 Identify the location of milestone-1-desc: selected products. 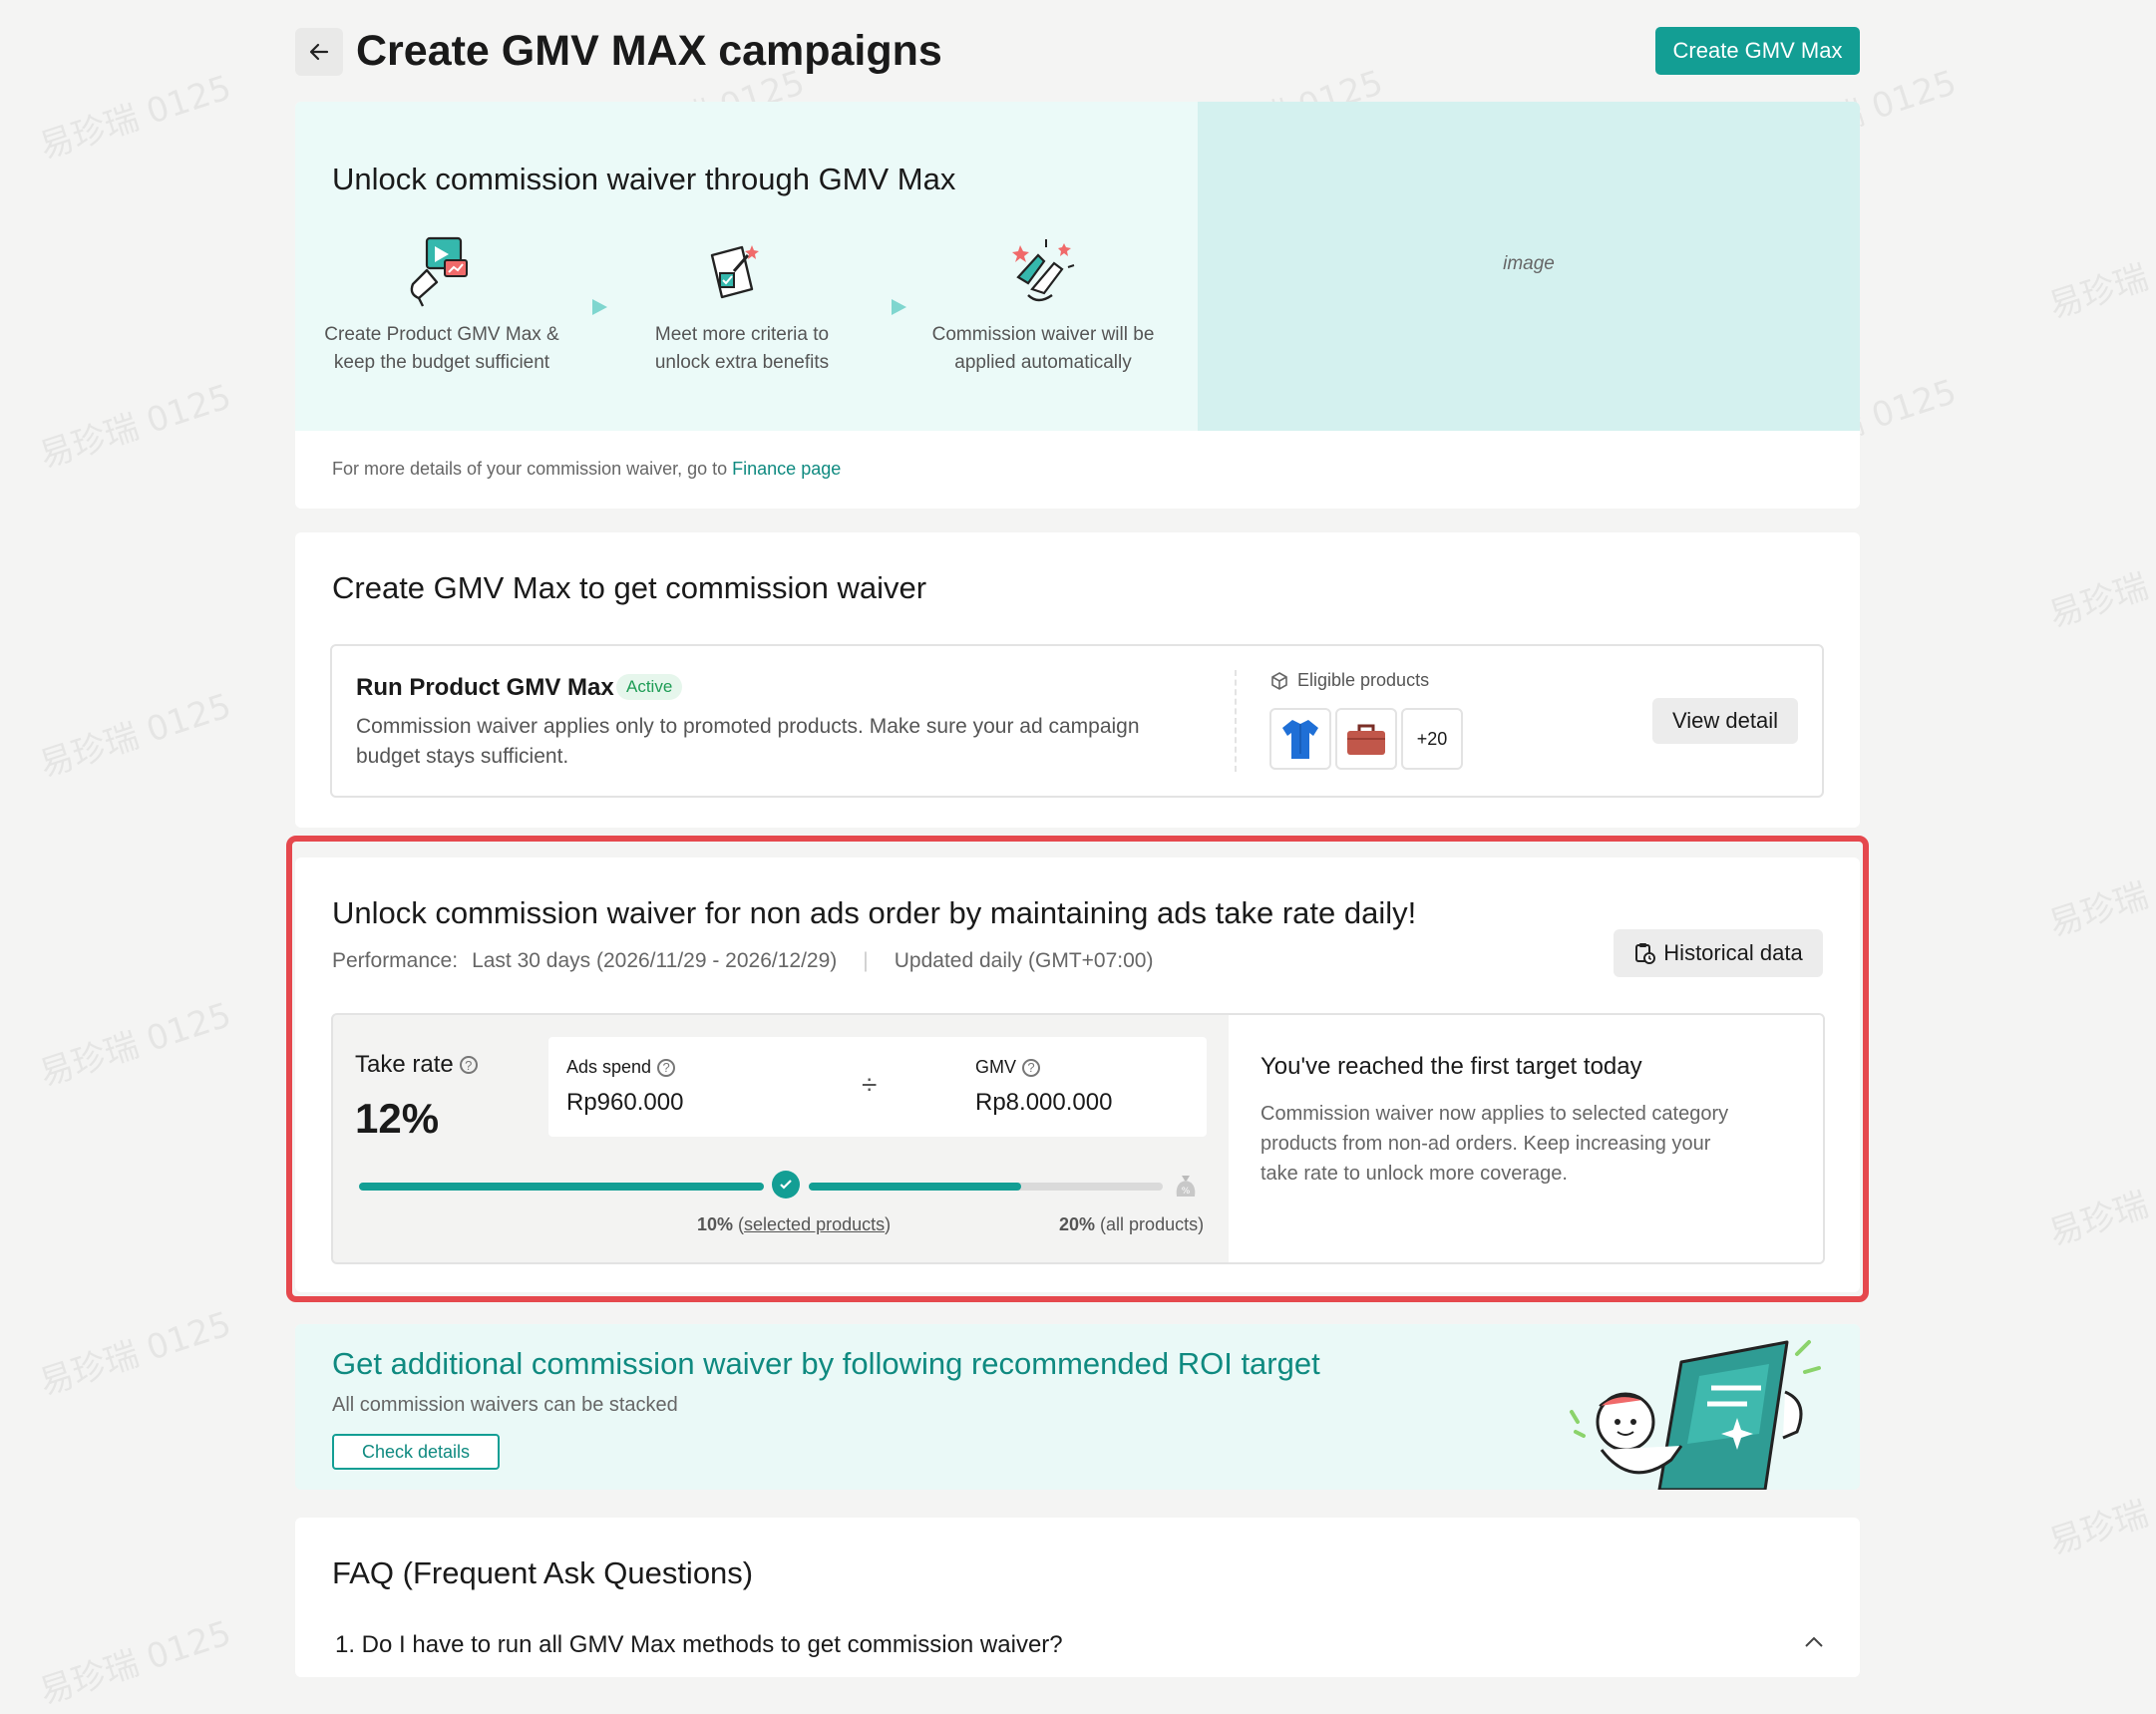
(814, 1224).